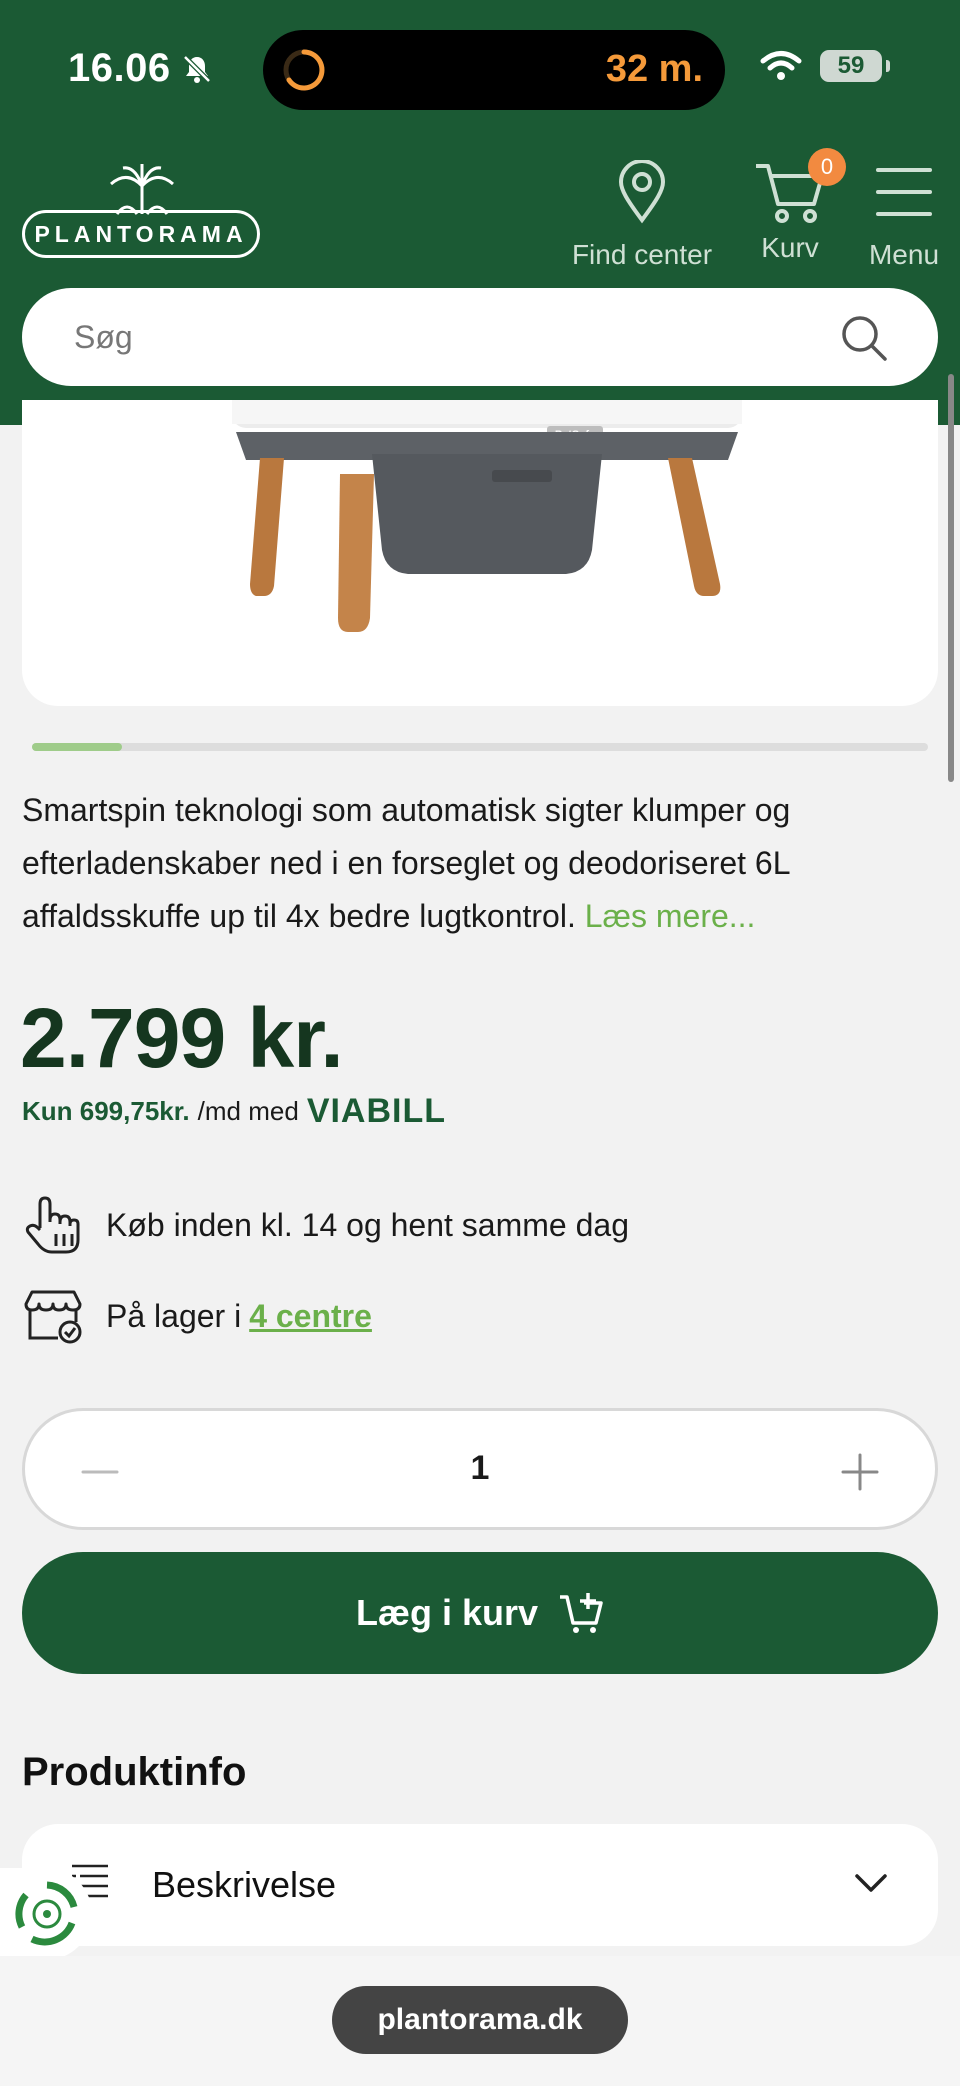  Describe the element at coordinates (134, 1772) in the screenshot. I see `product-info-heading: Produktinfo` at that location.